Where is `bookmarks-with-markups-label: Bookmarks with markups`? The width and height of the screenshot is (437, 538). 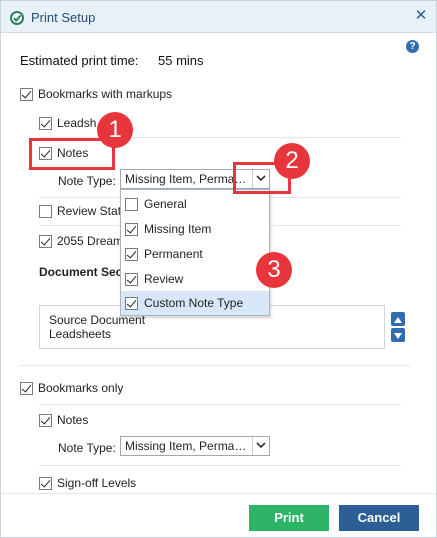 bookmarks-with-markups-label: Bookmarks with markups is located at coordinates (105, 94).